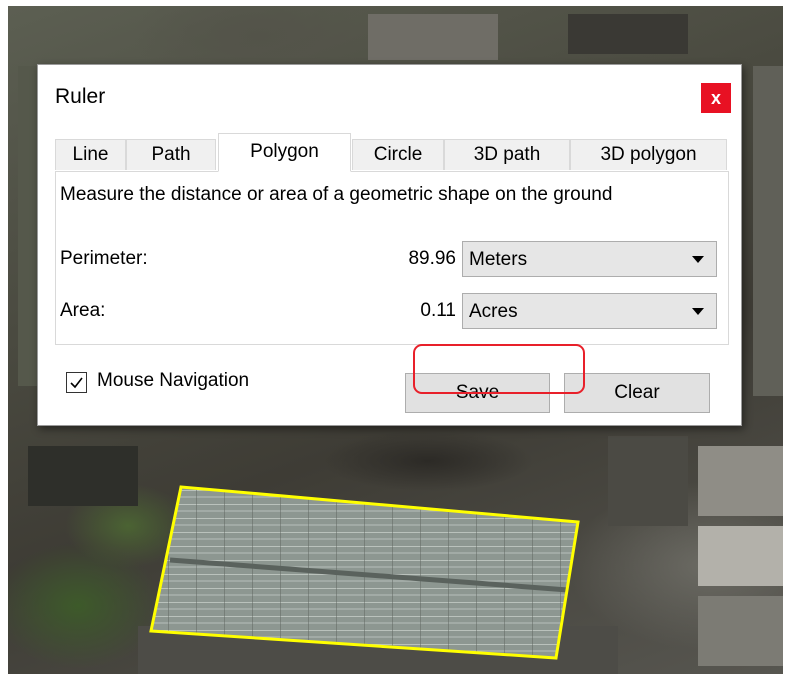 Image resolution: width=790 pixels, height=681 pixels. What do you see at coordinates (80, 96) in the screenshot?
I see `dialog-title: Ruler` at bounding box center [80, 96].